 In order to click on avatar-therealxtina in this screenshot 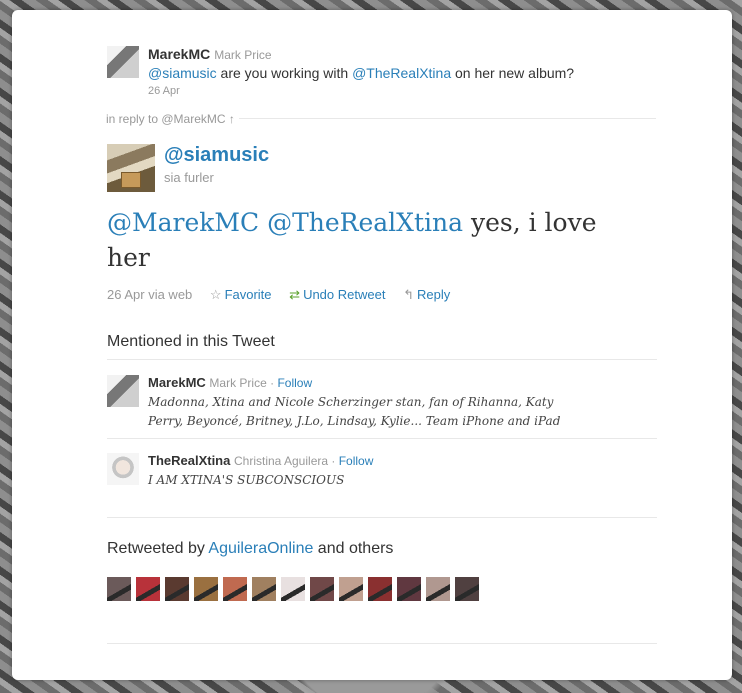, I will do `click(123, 469)`.